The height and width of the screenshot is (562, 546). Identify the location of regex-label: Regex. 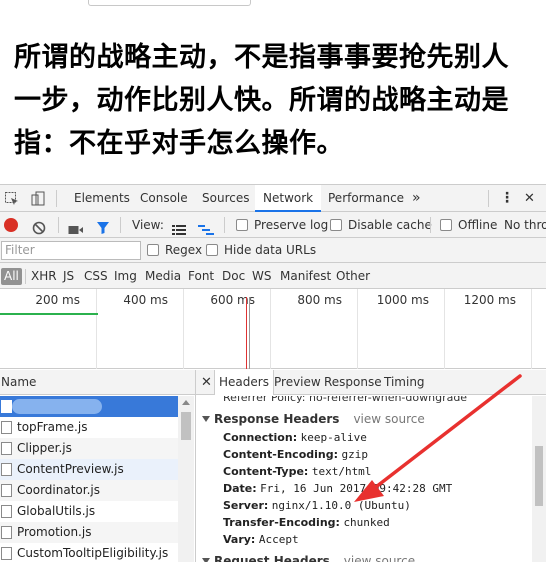
(184, 250).